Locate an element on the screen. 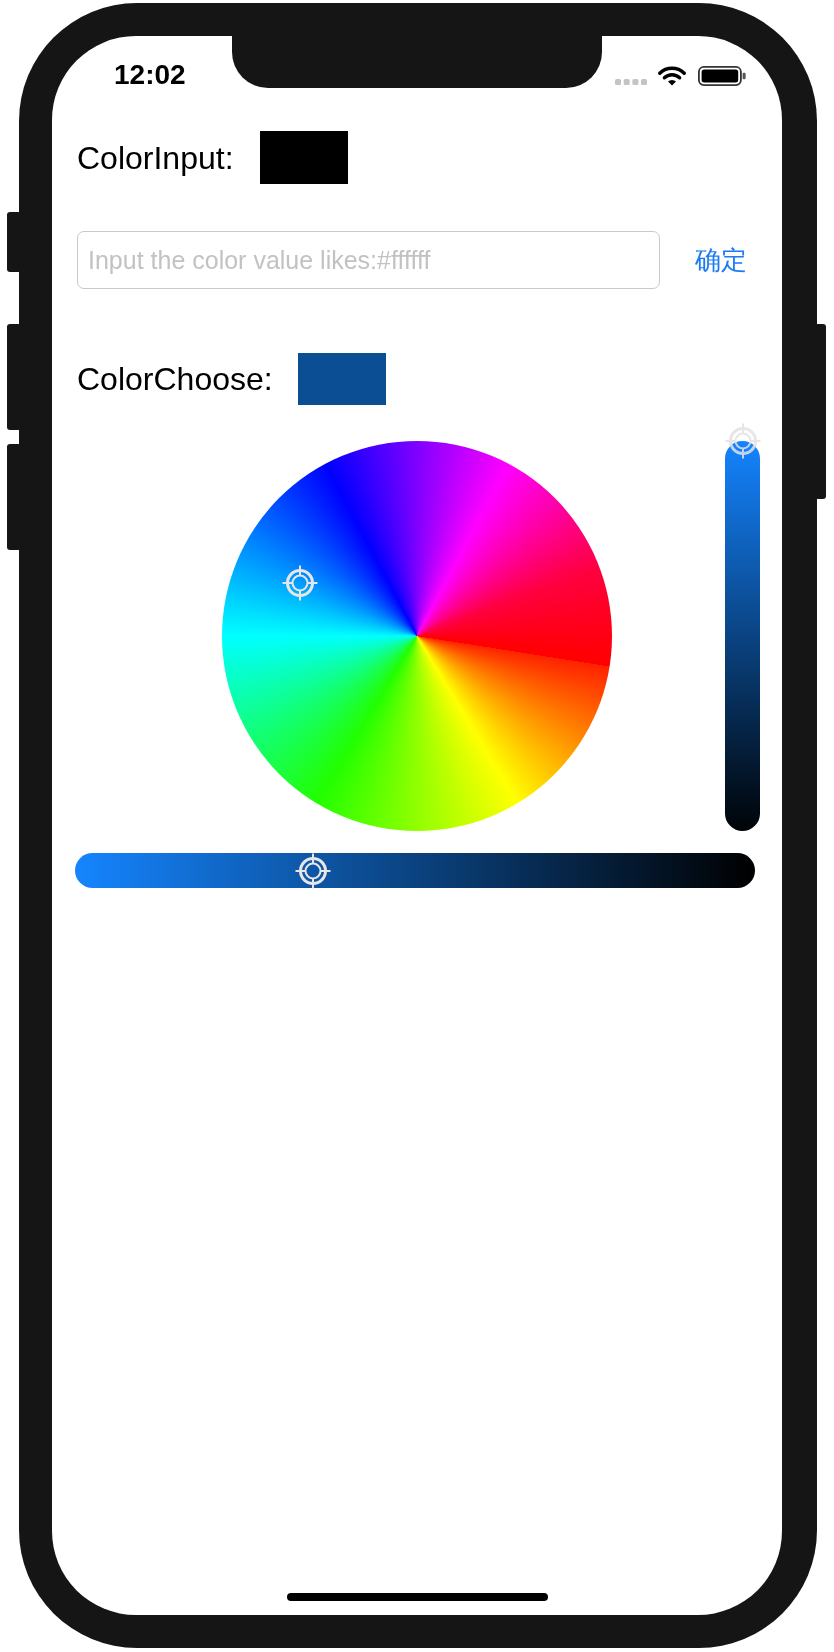 Image resolution: width=834 pixels, height=1652 pixels. color-choose-label: ColorChoose: is located at coordinates (175, 379).